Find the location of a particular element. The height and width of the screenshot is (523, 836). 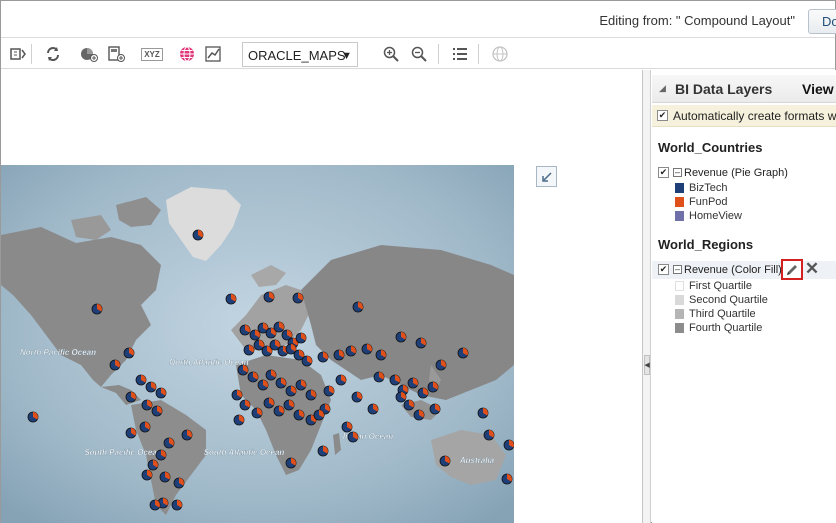

properties-icon is located at coordinates (18, 54).